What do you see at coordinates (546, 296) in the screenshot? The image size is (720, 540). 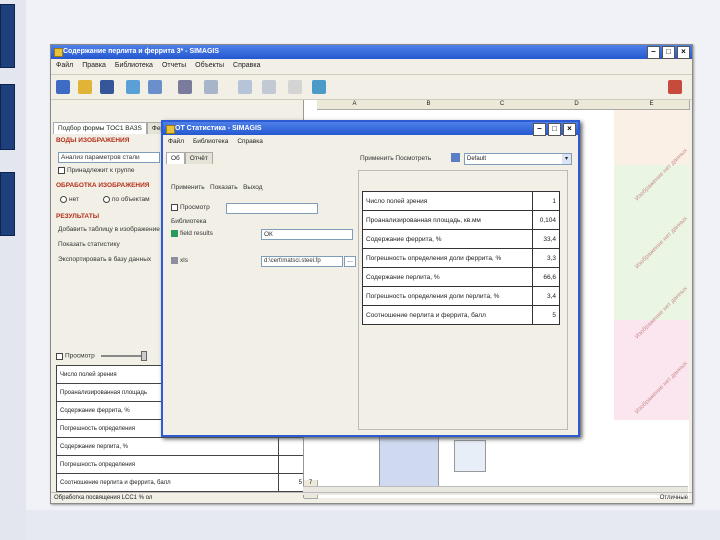 I see `table-cell-value: 3,4` at bounding box center [546, 296].